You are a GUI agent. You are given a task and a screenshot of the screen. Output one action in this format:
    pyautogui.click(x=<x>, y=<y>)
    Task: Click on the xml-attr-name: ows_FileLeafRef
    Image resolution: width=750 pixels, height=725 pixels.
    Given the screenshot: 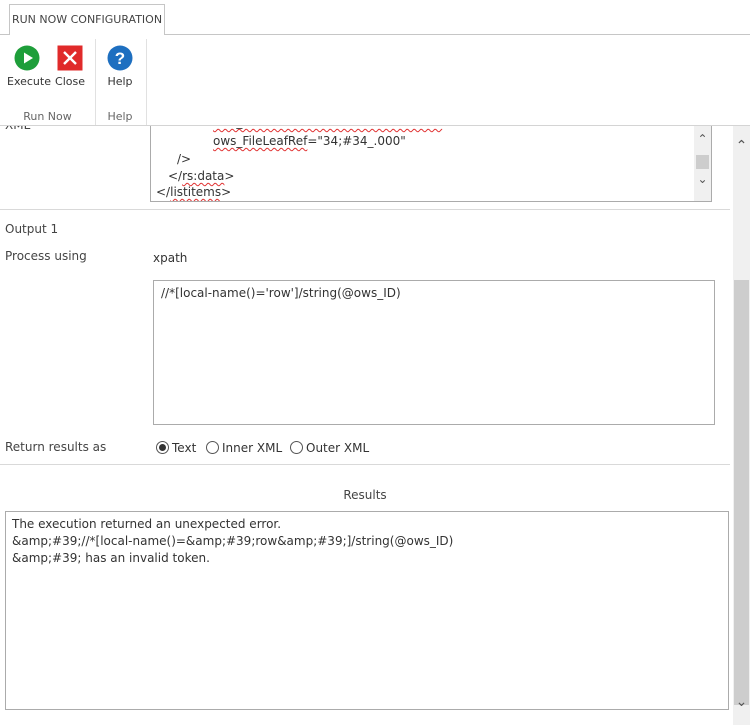 What is the action you would take?
    pyautogui.click(x=260, y=141)
    